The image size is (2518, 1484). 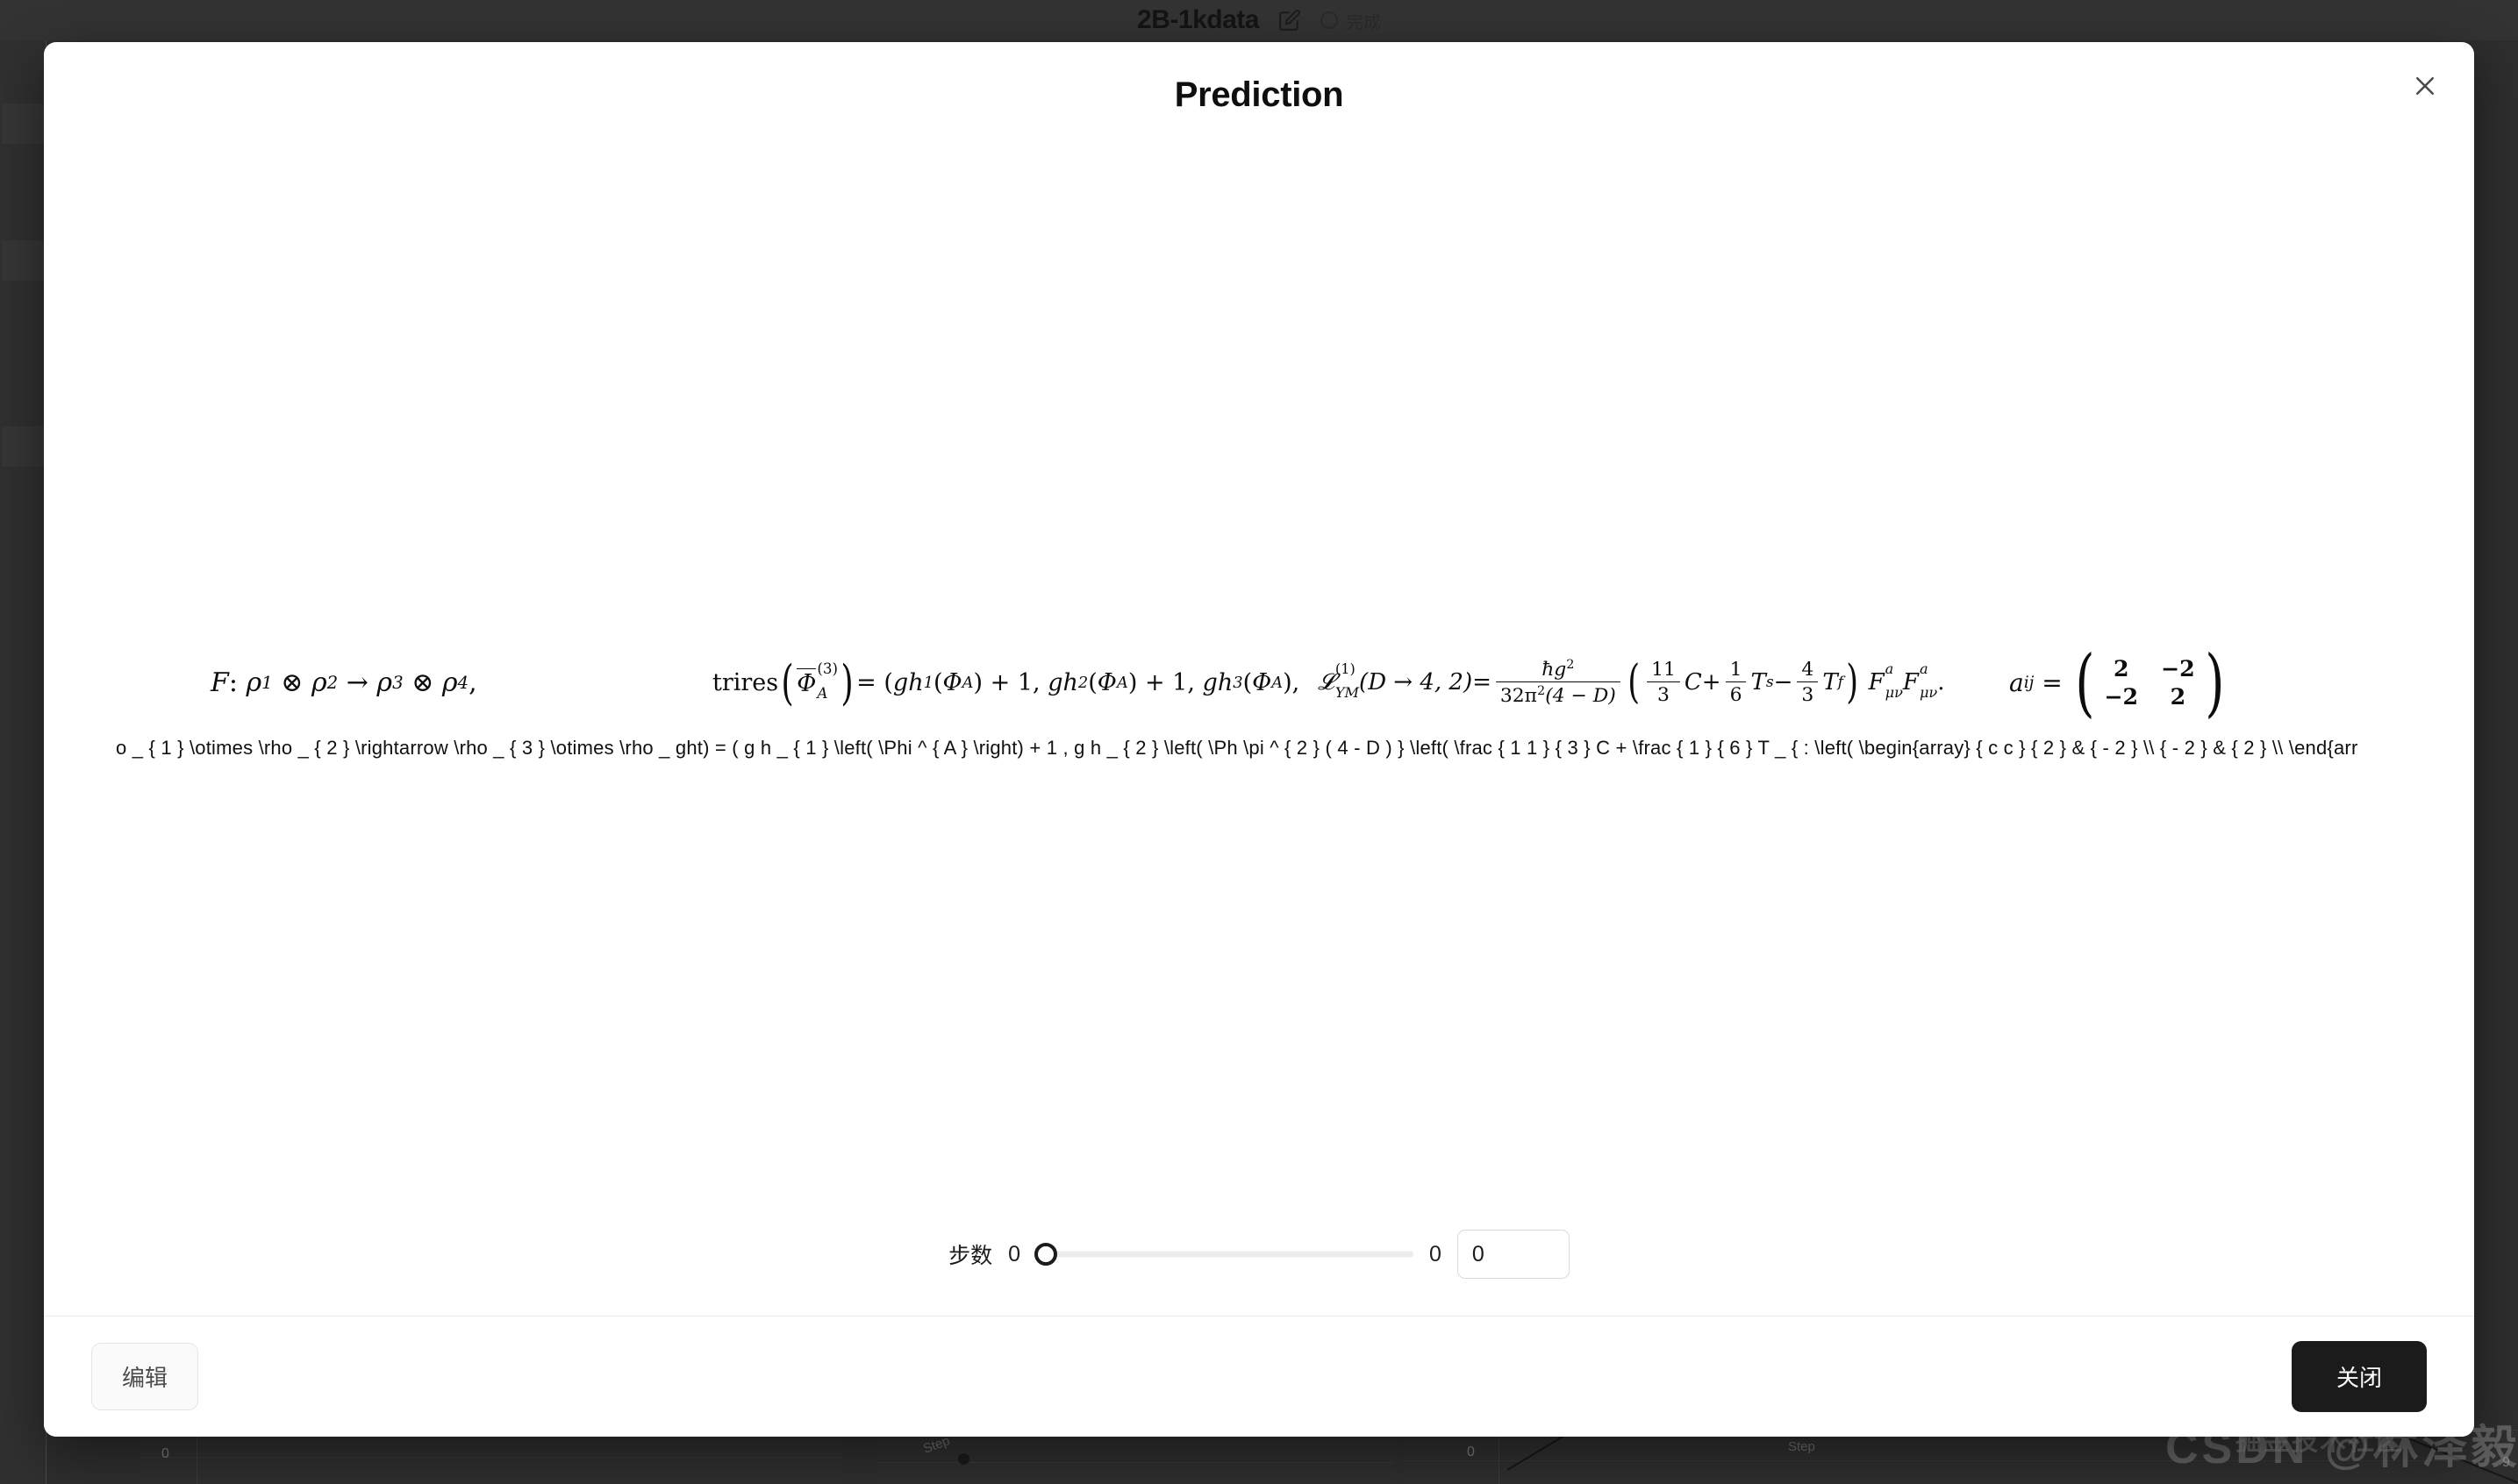 What do you see at coordinates (1210, 682) in the screenshot?
I see `math-g-3: g` at bounding box center [1210, 682].